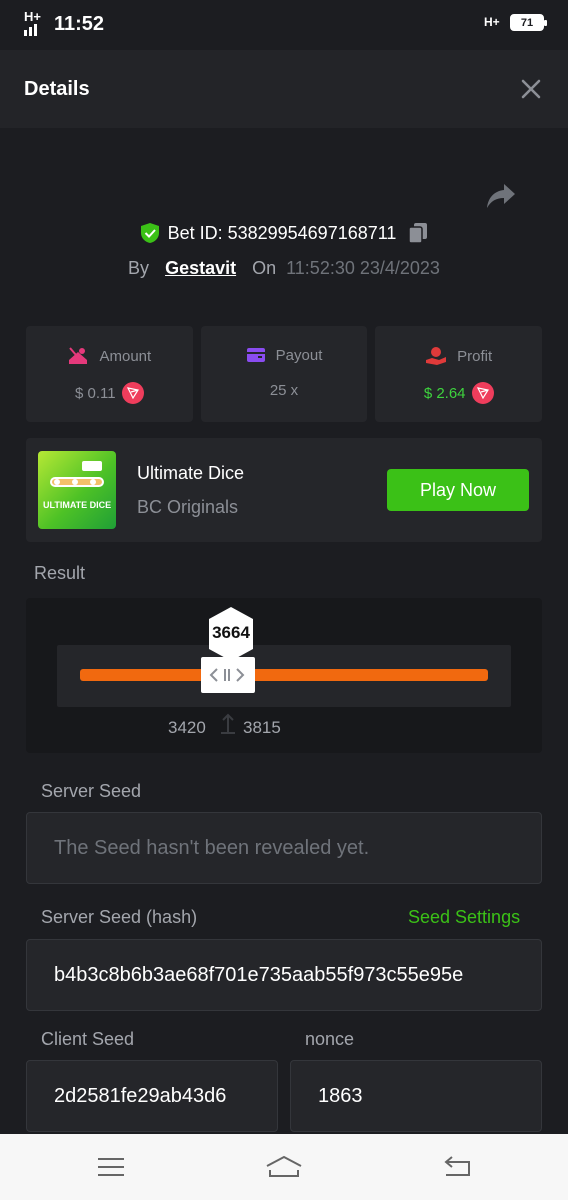 Image resolution: width=568 pixels, height=1200 pixels. I want to click on battery-level: 71, so click(527, 22).